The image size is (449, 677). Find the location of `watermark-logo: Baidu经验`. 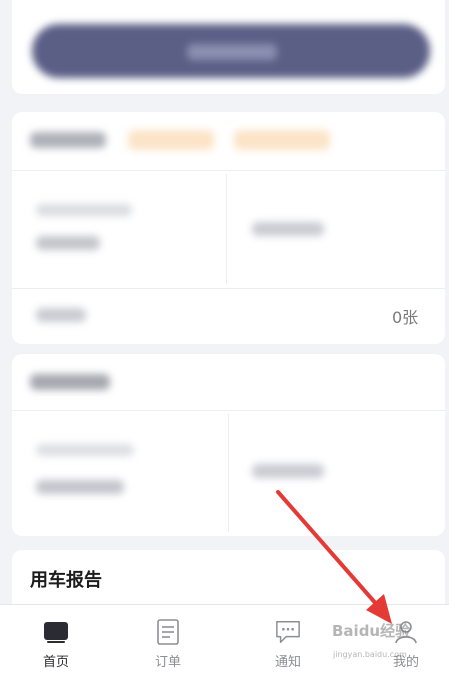

watermark-logo: Baidu经验 is located at coordinates (371, 631).